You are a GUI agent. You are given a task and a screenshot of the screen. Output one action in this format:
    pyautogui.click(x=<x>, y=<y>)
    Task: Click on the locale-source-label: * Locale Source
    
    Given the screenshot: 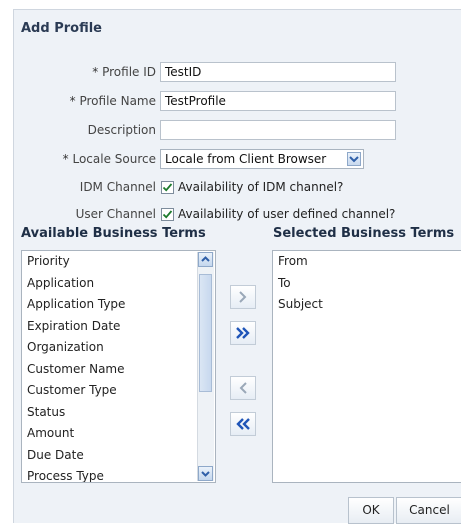 What is the action you would take?
    pyautogui.click(x=109, y=159)
    